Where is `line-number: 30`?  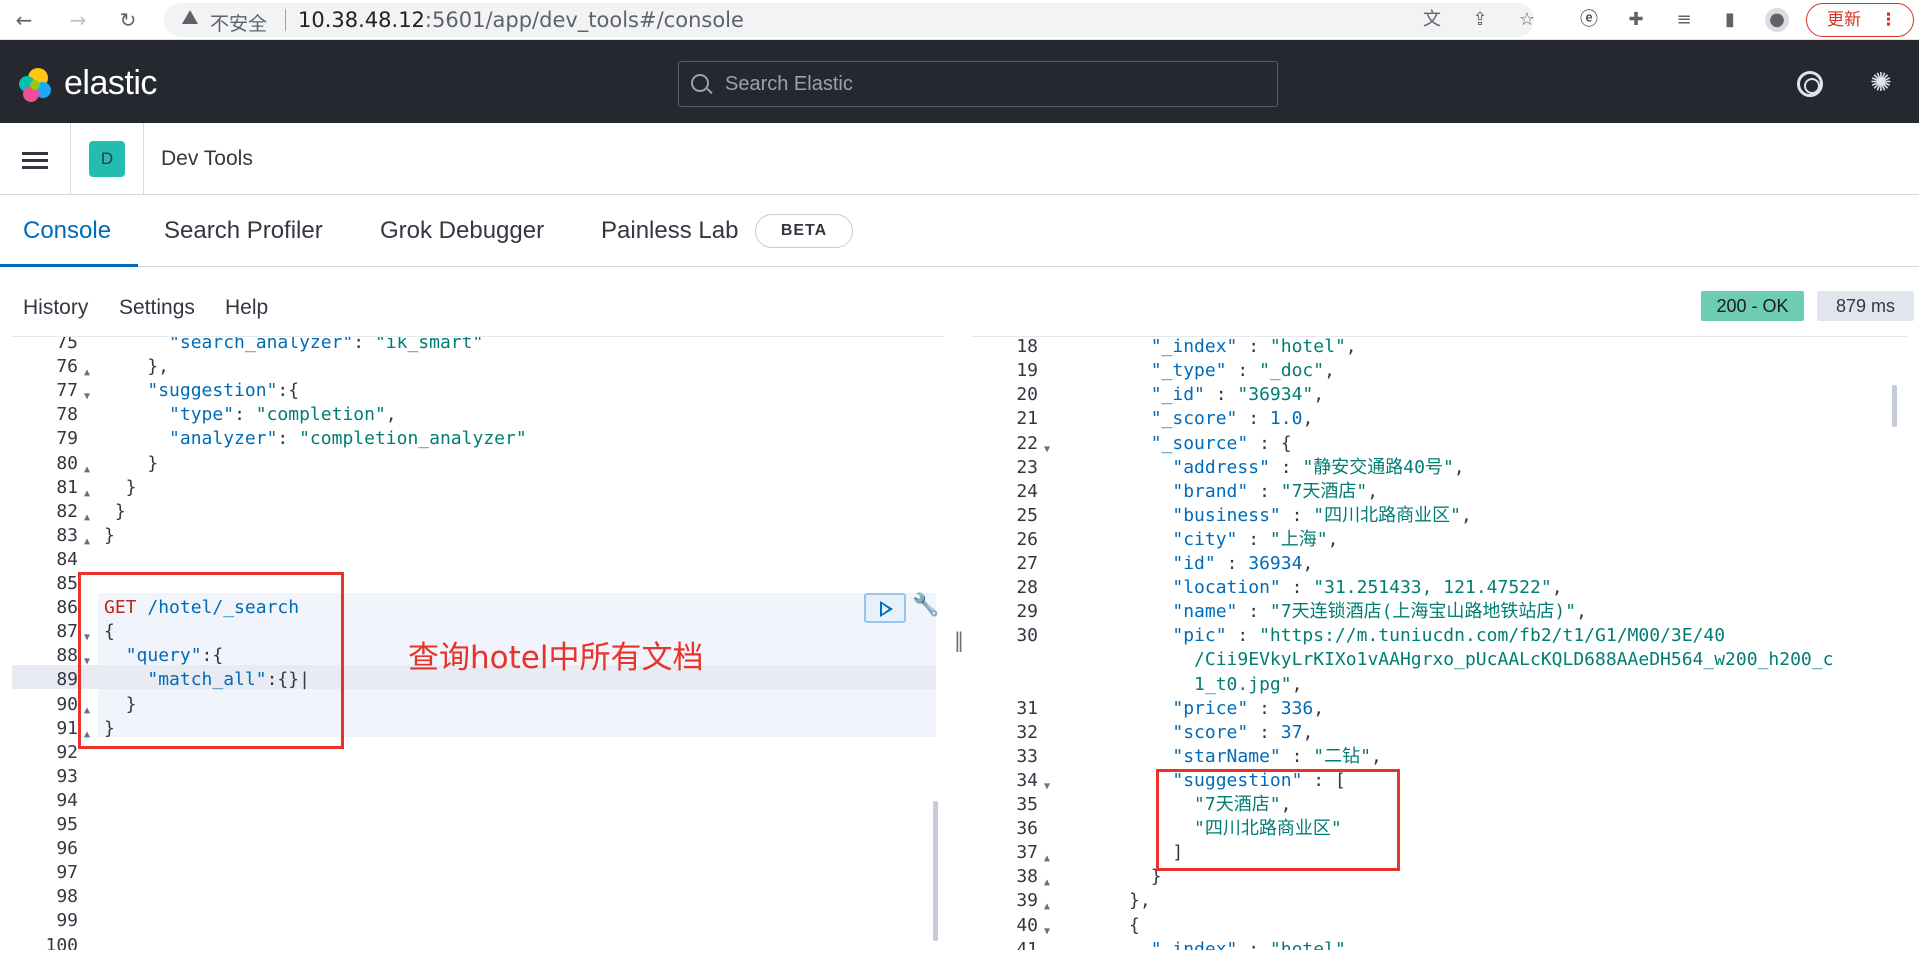 line-number: 30 is located at coordinates (1027, 636).